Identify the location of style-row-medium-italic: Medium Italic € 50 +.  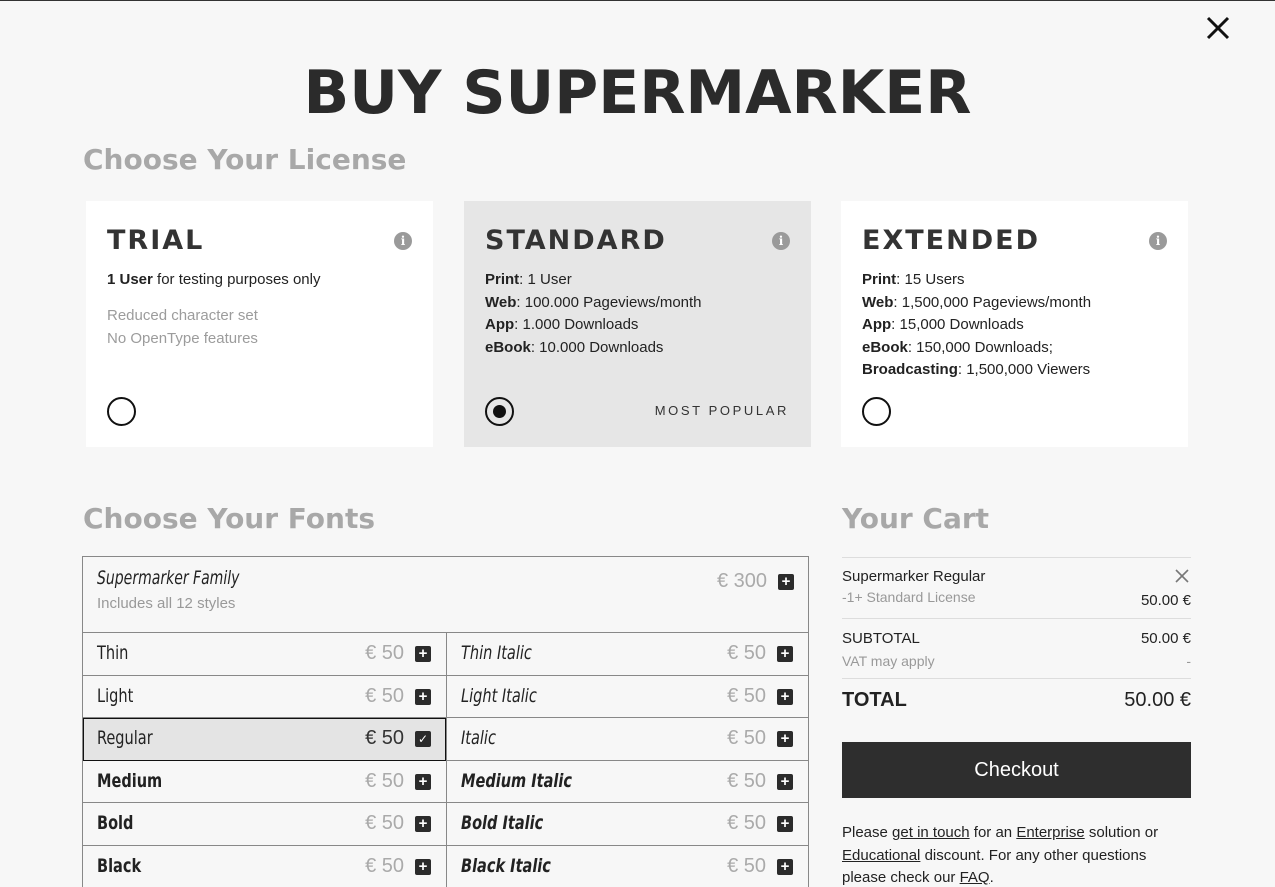
(627, 781).